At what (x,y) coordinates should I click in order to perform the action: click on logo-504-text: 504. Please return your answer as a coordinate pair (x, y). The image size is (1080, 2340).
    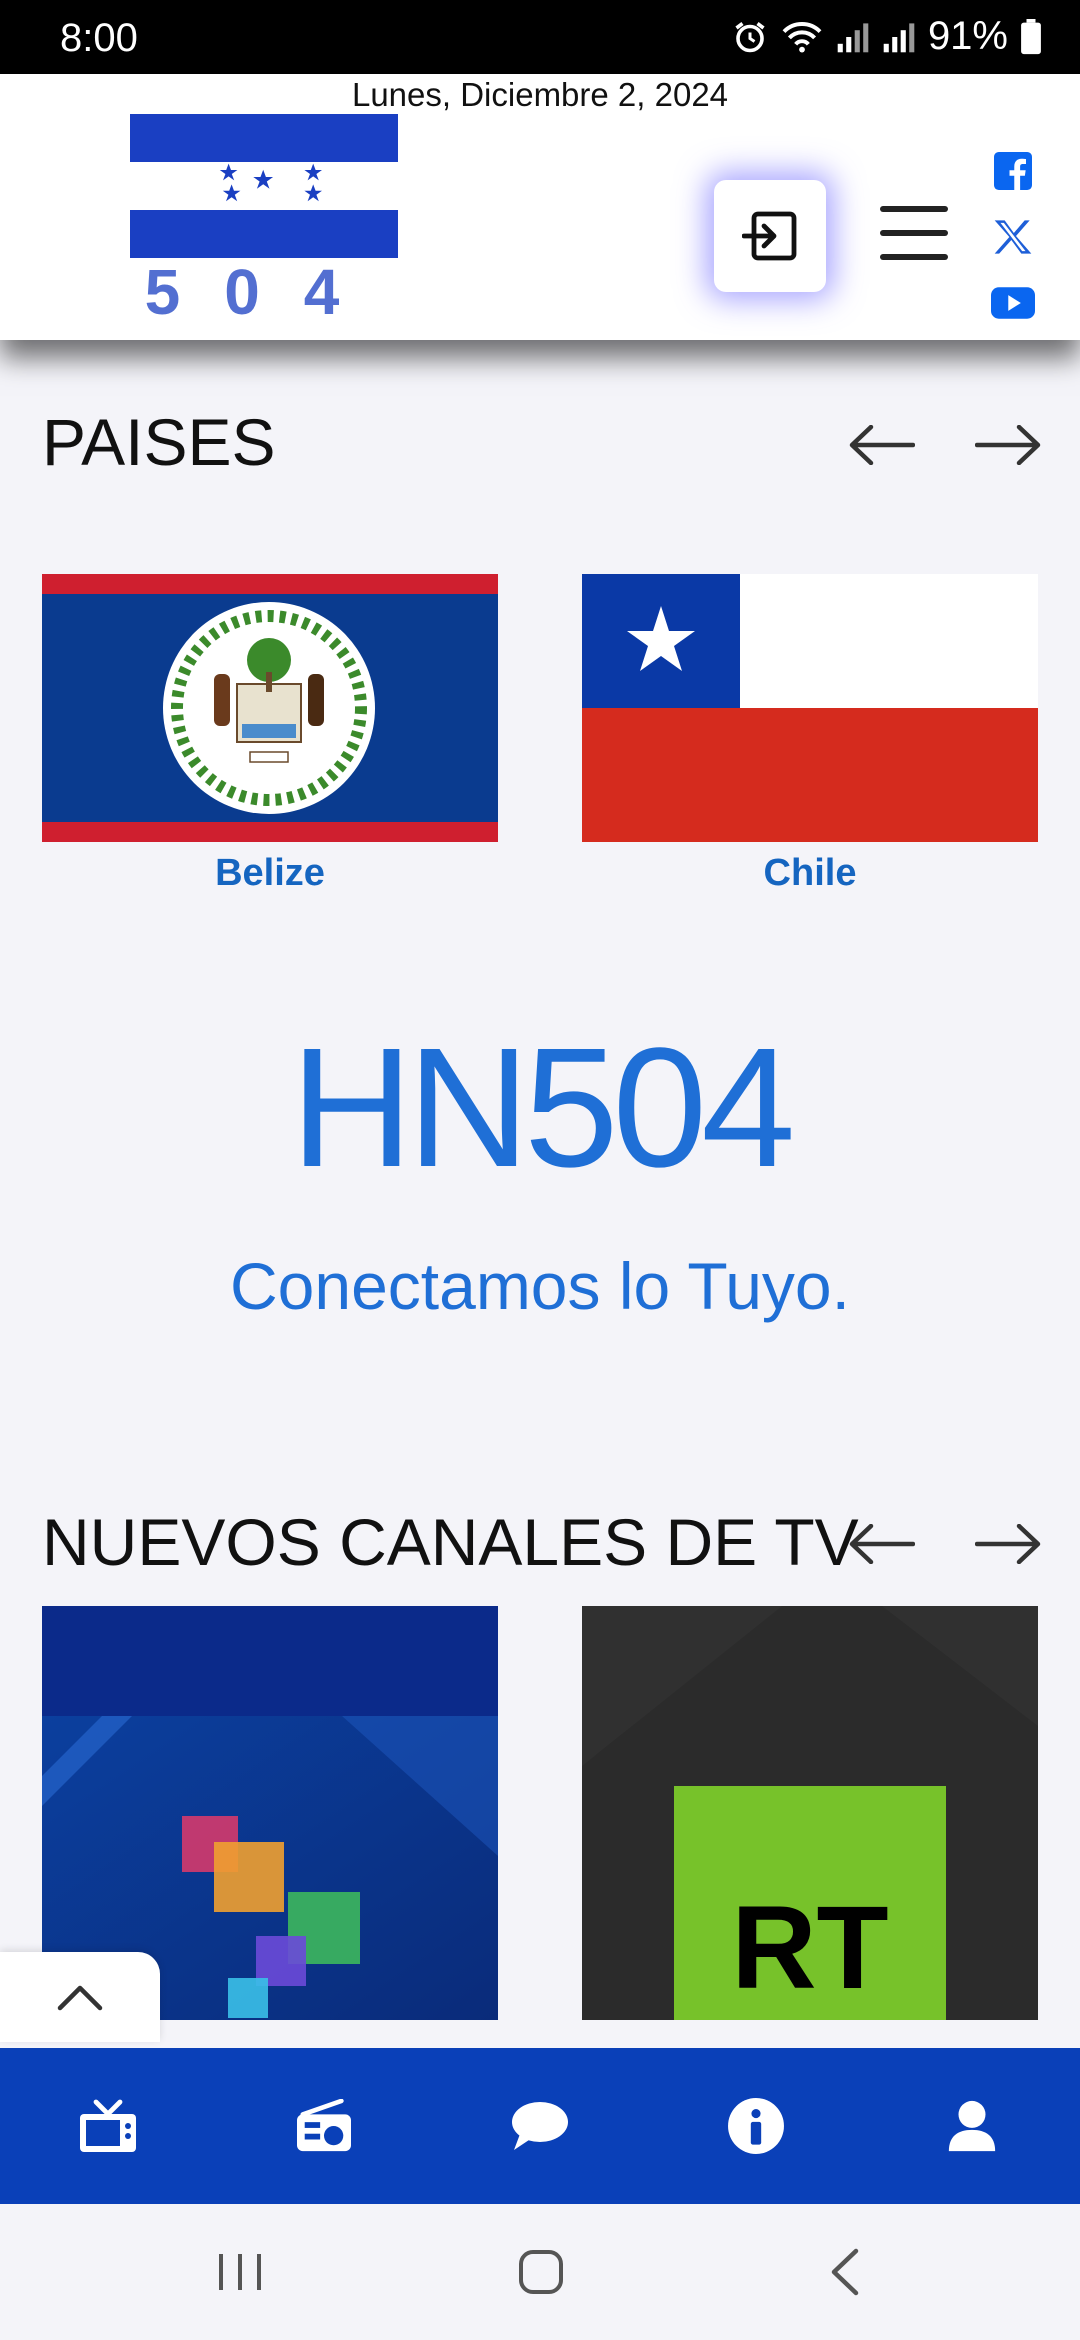
    Looking at the image, I should click on (264, 290).